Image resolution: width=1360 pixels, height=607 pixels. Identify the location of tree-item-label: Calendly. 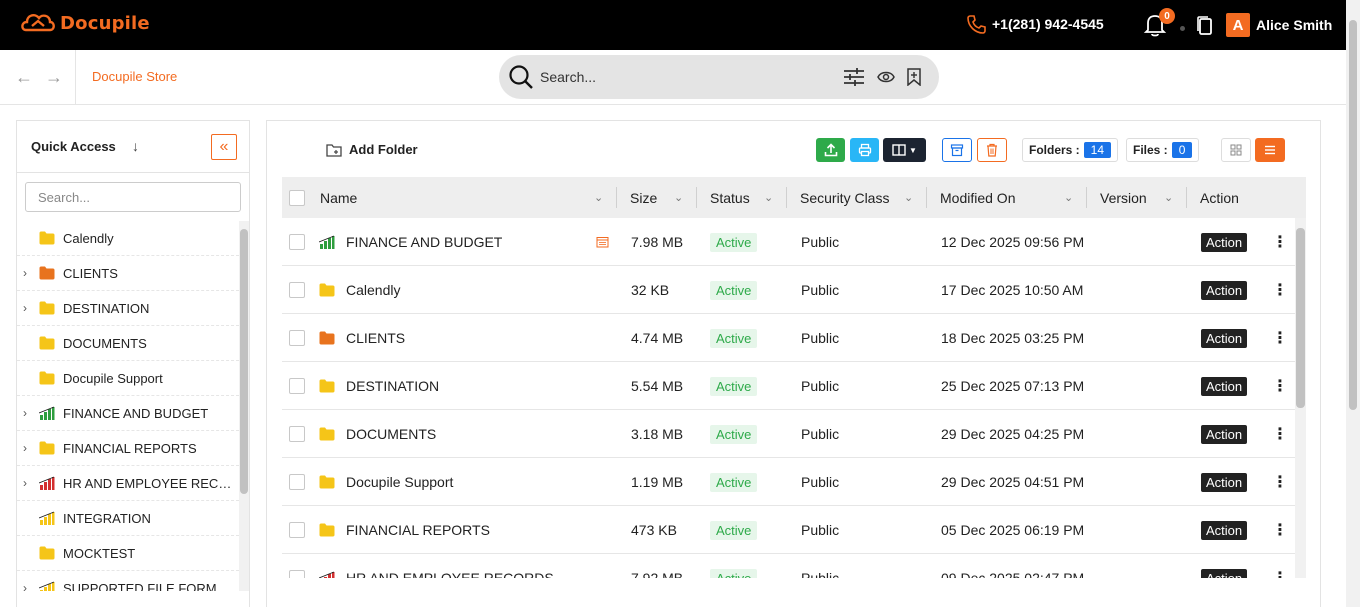
(88, 238).